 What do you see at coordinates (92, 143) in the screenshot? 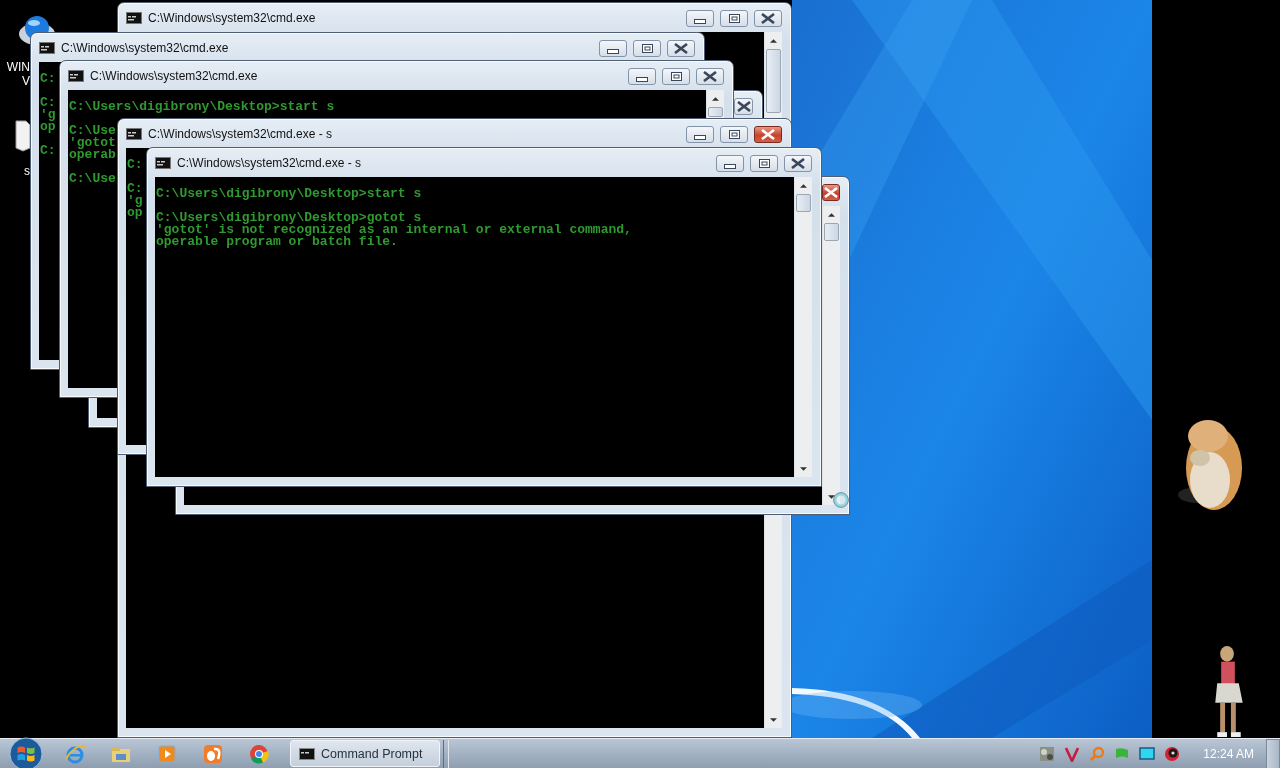
I see `console-line: 'gotot` at bounding box center [92, 143].